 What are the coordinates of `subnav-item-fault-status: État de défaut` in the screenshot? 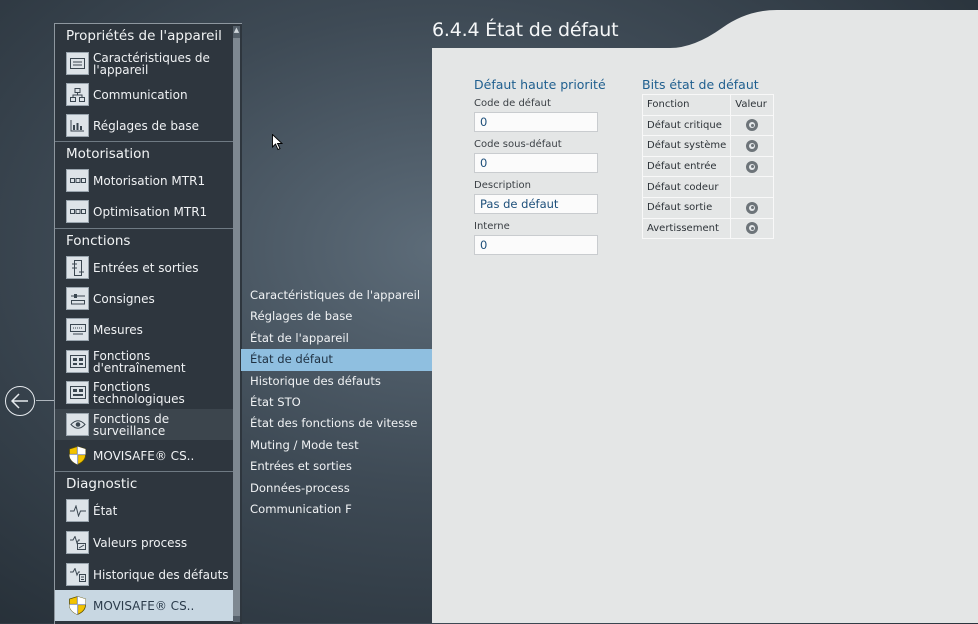 It's located at (336, 360).